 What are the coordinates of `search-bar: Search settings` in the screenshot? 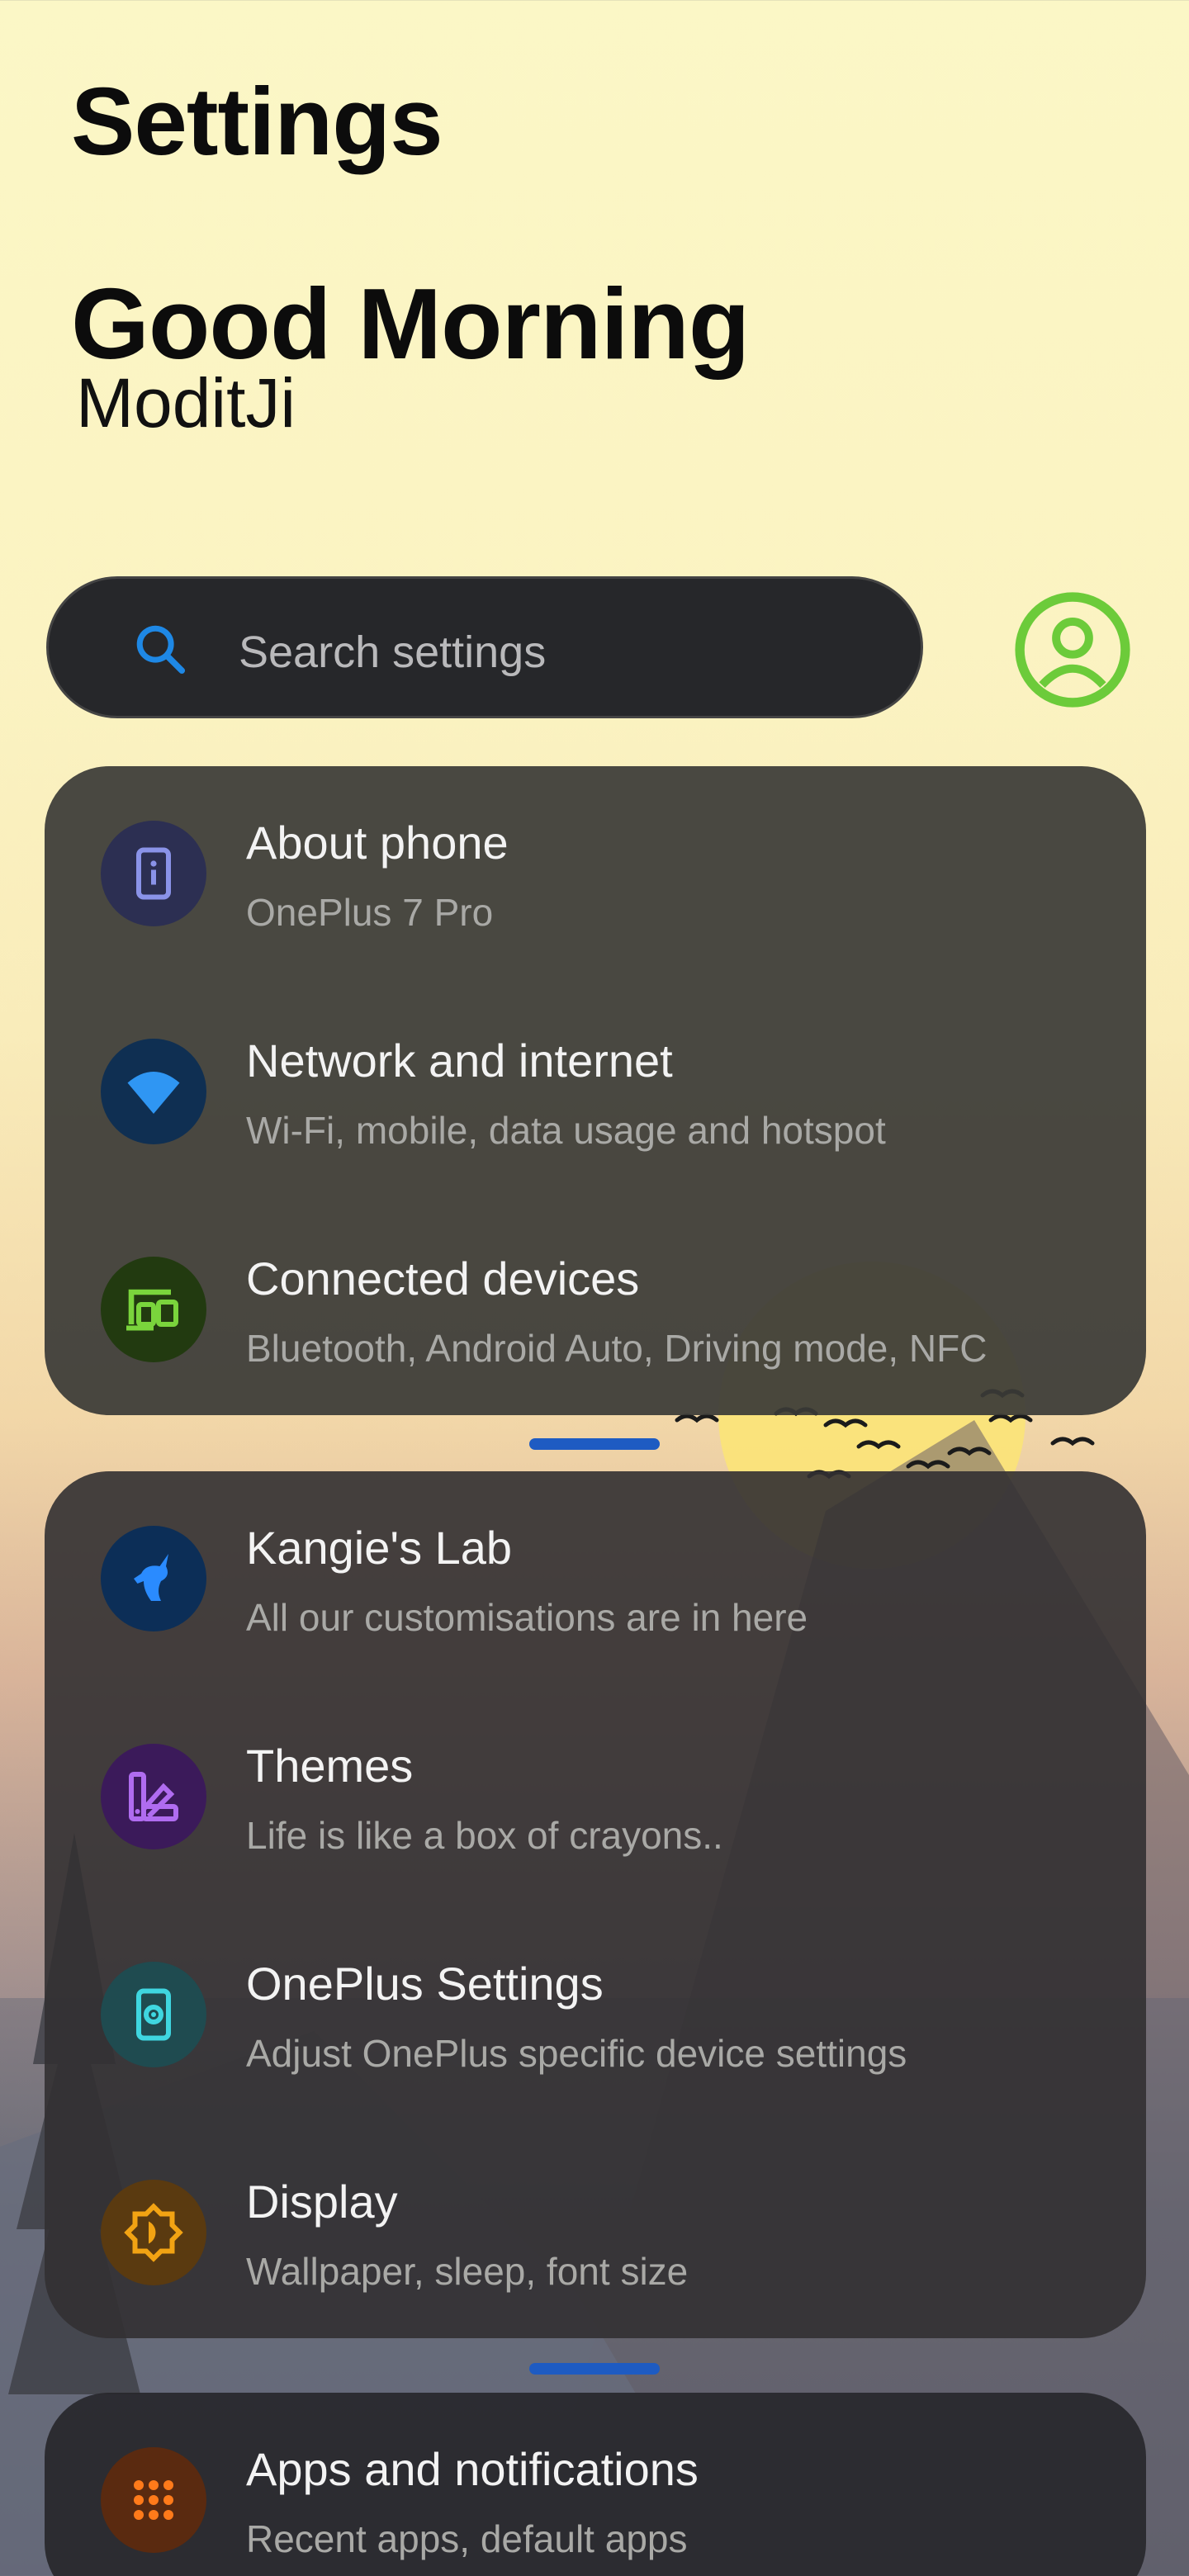 It's located at (484, 647).